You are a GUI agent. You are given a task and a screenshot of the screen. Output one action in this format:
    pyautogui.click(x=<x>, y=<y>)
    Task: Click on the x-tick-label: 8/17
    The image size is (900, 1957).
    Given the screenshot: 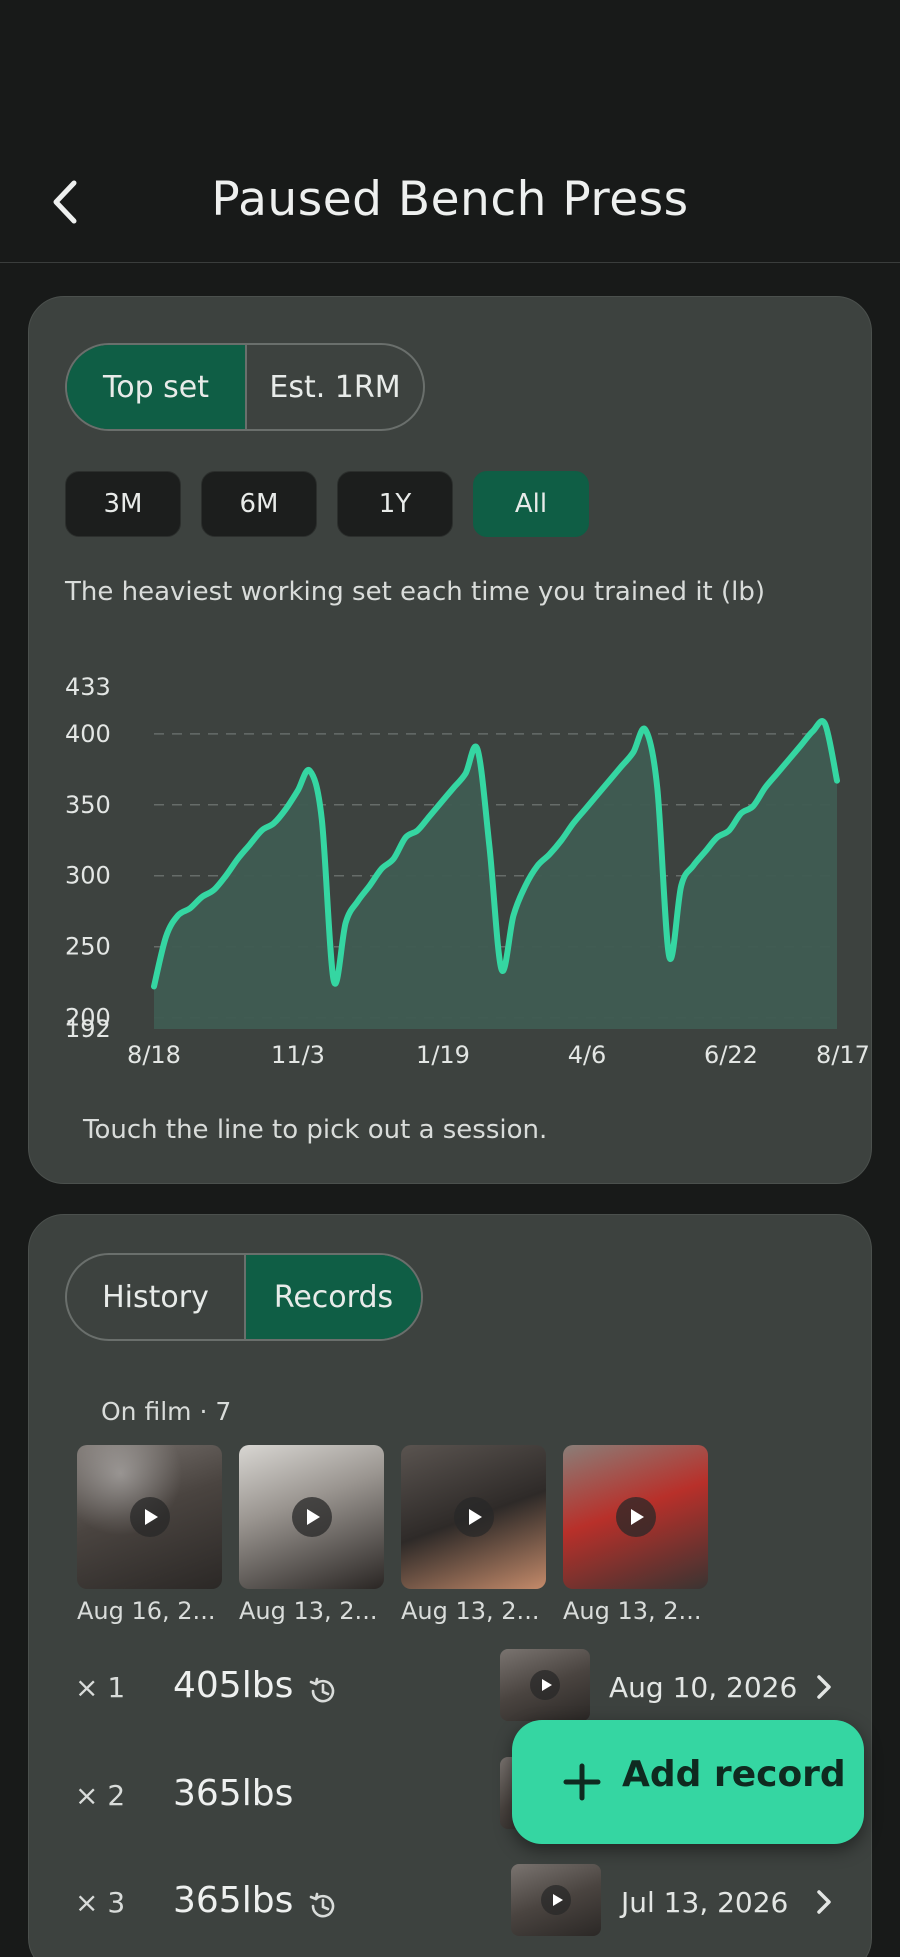 What is the action you would take?
    pyautogui.click(x=843, y=1055)
    